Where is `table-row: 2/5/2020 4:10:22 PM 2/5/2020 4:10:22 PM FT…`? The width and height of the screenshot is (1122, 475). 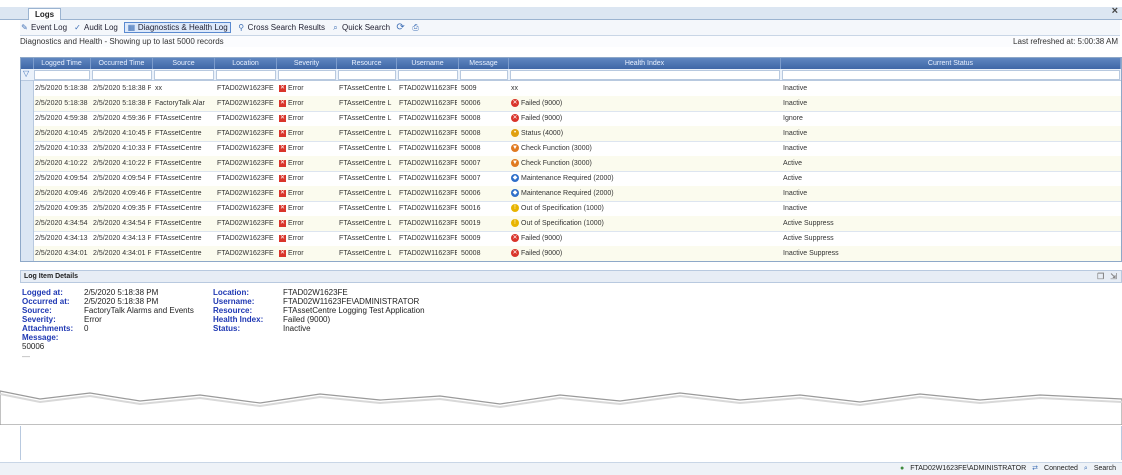
table-row: 2/5/2020 4:10:22 PM 2/5/2020 4:10:22 PM FT… is located at coordinates (571, 164).